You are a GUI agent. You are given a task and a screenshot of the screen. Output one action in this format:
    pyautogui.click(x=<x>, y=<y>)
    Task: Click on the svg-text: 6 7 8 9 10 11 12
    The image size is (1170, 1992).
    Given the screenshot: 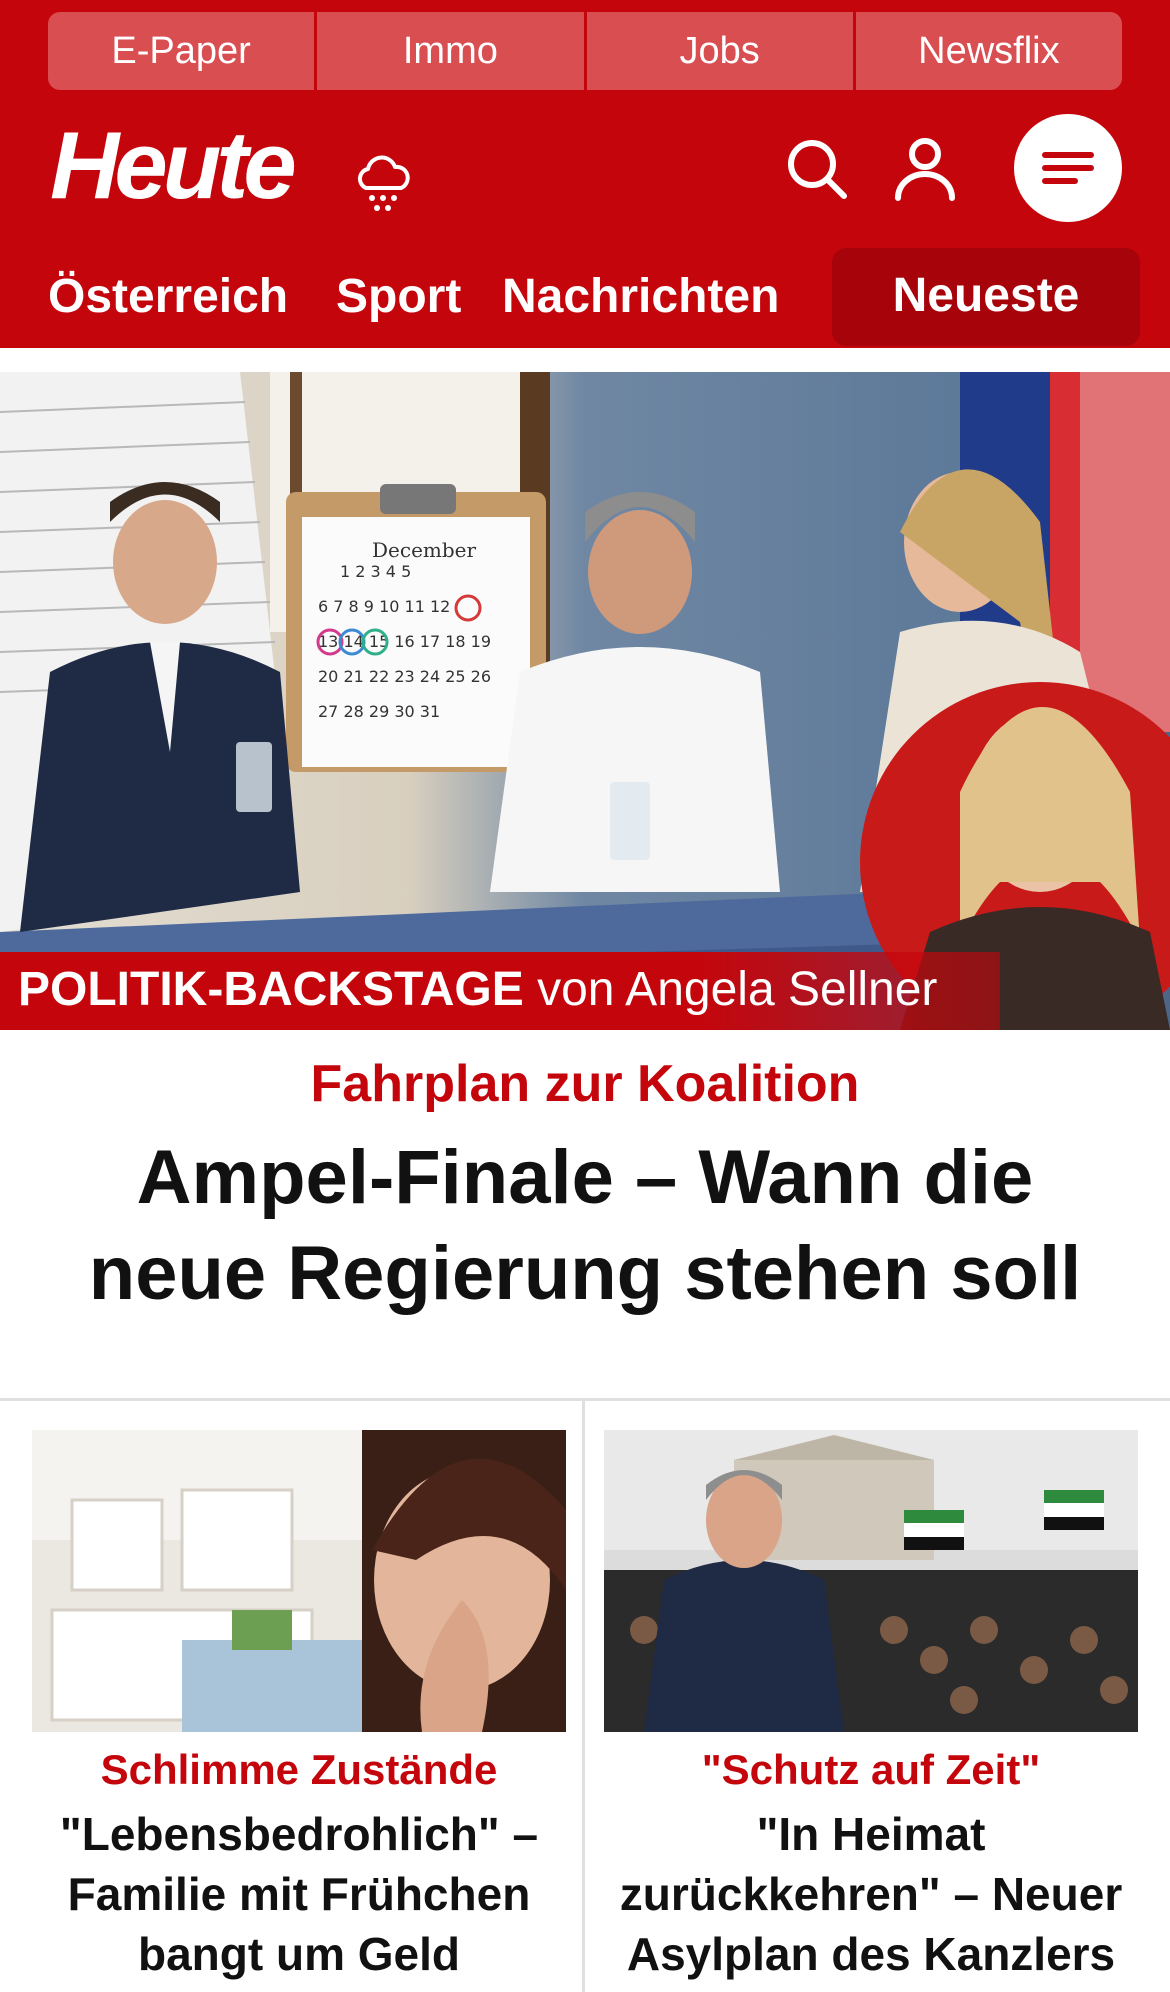 What is the action you would take?
    pyautogui.click(x=384, y=606)
    